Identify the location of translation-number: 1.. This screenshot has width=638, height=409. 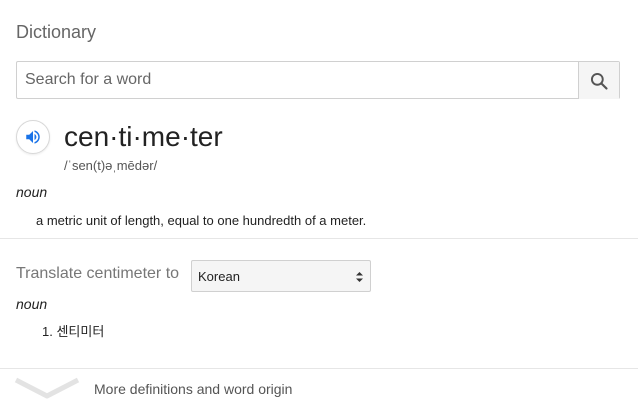
(47, 331).